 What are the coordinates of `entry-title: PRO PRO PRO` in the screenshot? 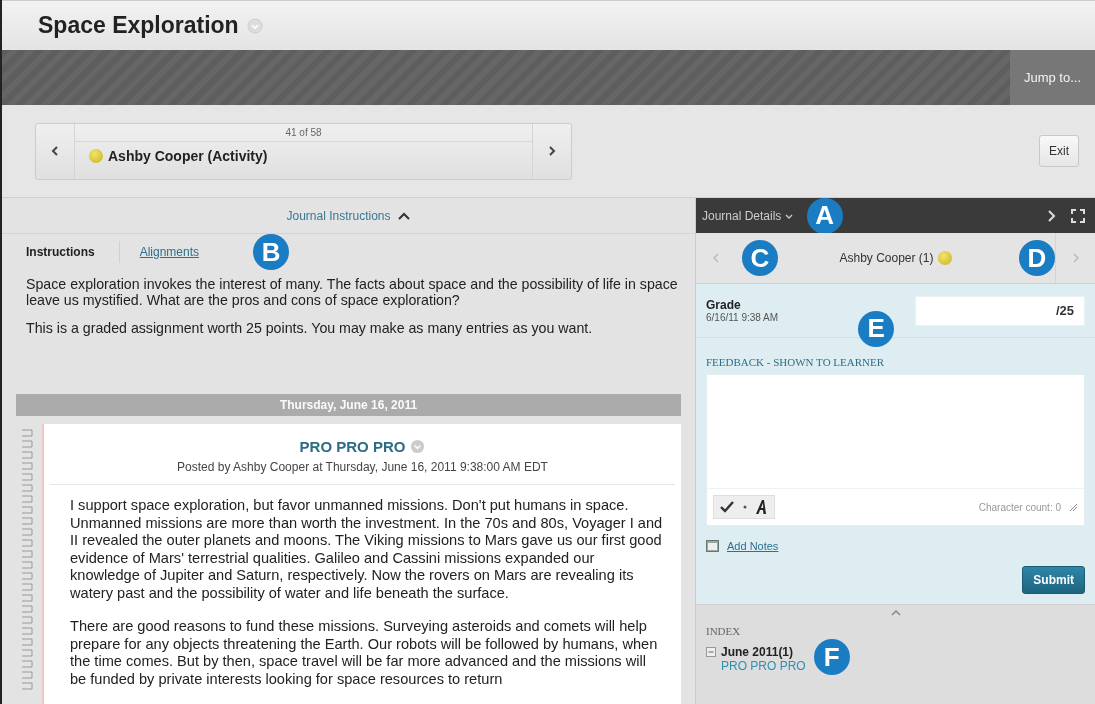 It's located at (352, 446).